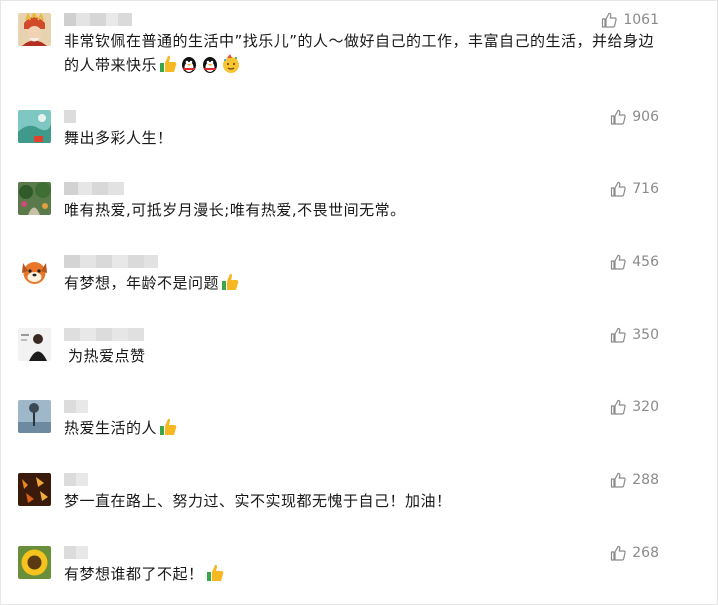 The width and height of the screenshot is (718, 605). Describe the element at coordinates (645, 553) in the screenshot. I see `like-count: 268` at that location.